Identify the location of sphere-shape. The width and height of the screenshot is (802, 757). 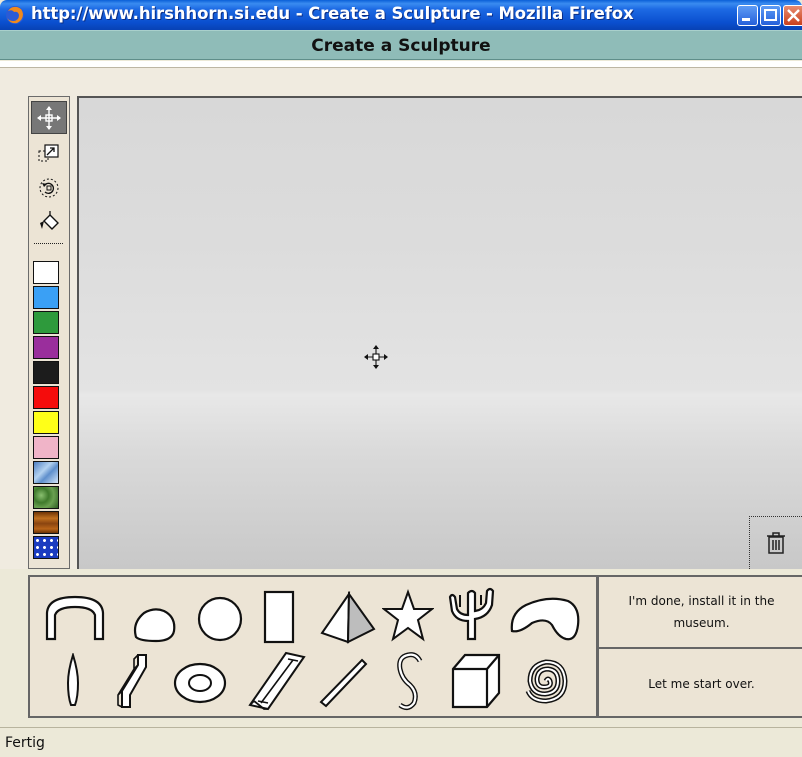
(220, 618).